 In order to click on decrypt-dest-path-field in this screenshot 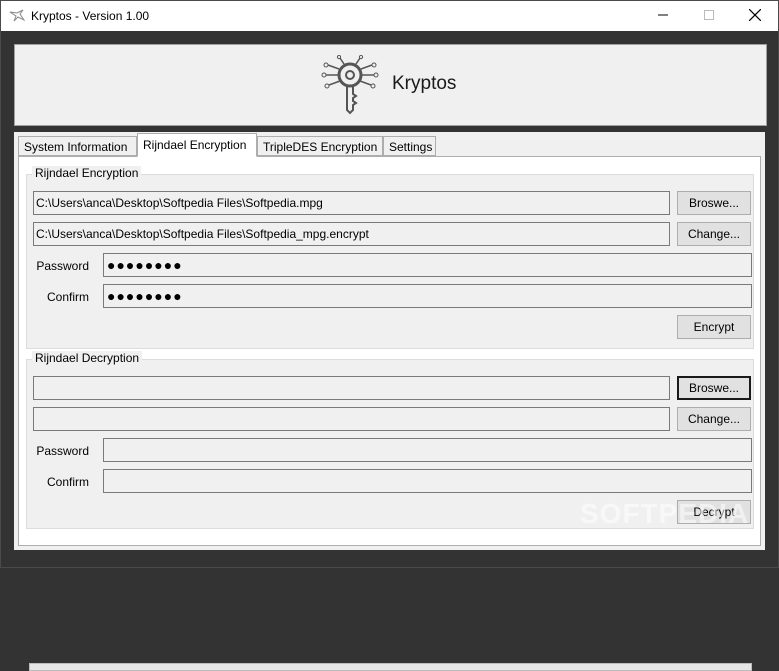, I will do `click(351, 419)`.